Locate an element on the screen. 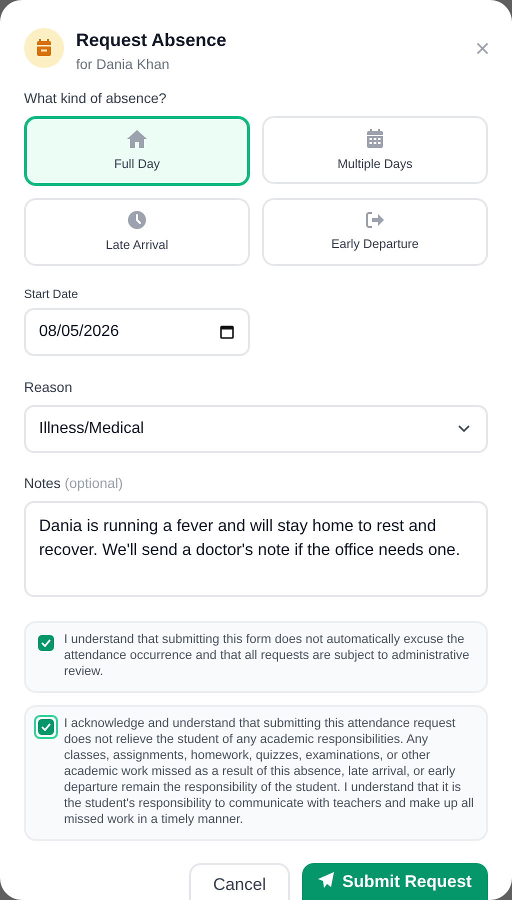 This screenshot has height=900, width=512. acknowledgement-text: I acknowledge and understand that submitting this attendance request does not relieve the student of any academic responsibilities. Any classes, assignments, homework, quizzes, examinations, or other academic work missed as a result of this absence, late arrival, or early departure remain the responsibility of the student. I understand that it is the student's responsibility to communicate with teachers and make up all missed work in a timely manner. is located at coordinates (269, 771).